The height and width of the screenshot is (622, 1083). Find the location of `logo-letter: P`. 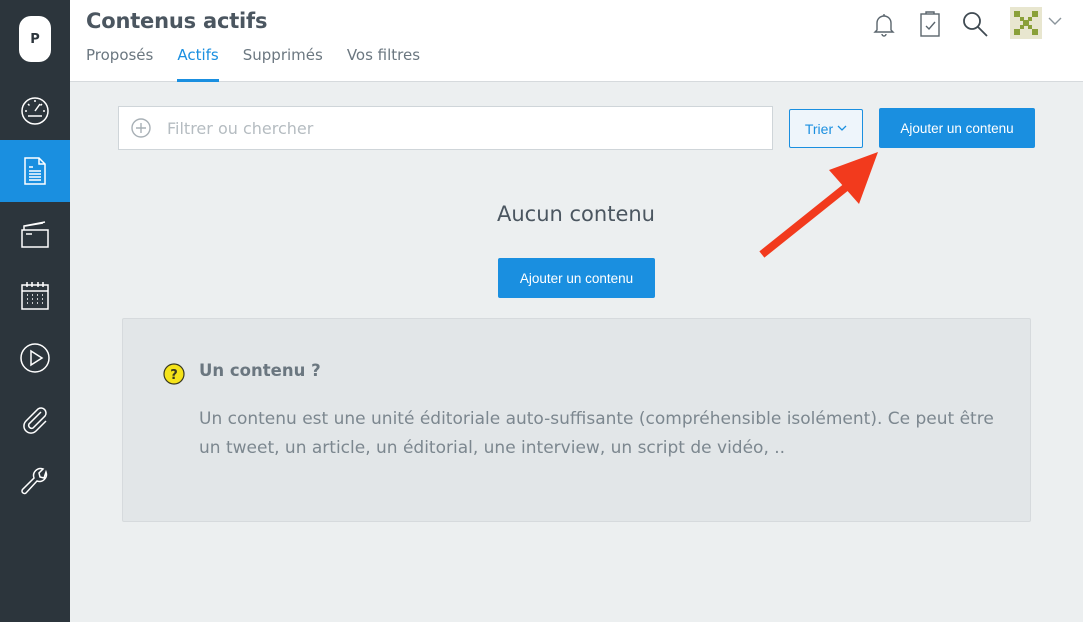

logo-letter: P is located at coordinates (35, 39).